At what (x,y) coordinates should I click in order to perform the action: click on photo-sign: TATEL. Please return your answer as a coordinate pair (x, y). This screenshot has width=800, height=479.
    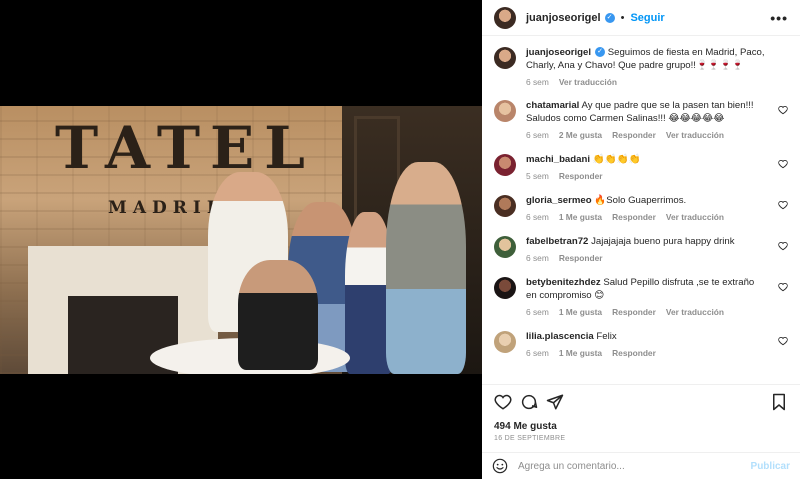
    Looking at the image, I should click on (185, 148).